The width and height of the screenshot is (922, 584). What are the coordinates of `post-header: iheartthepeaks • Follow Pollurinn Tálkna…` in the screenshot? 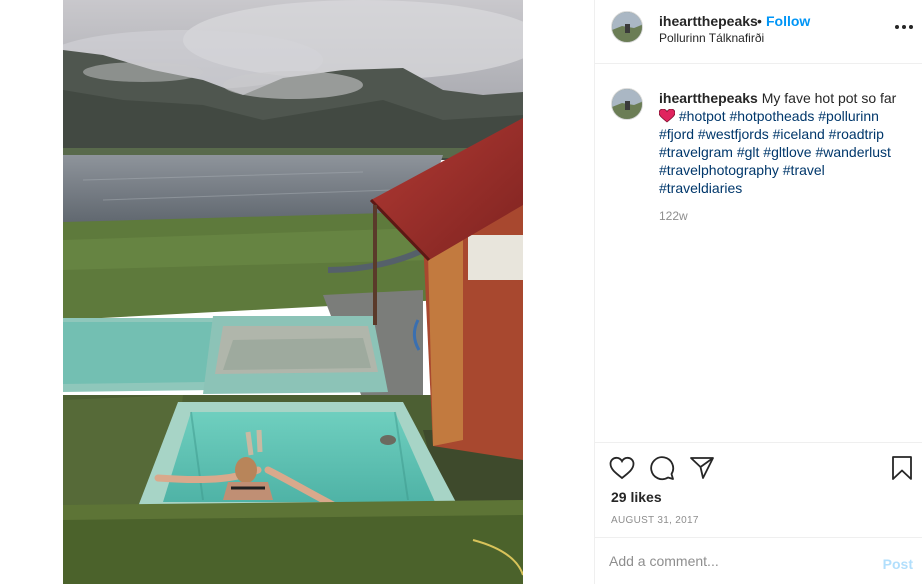 It's located at (758, 32).